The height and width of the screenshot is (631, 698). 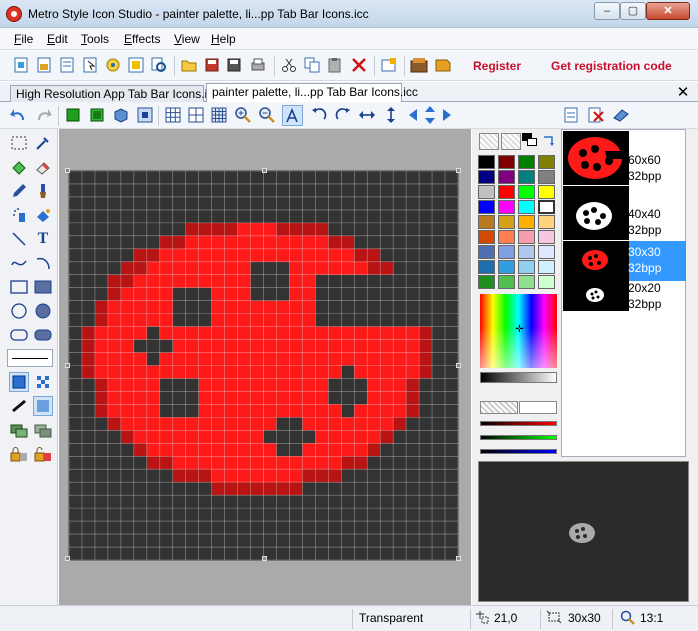 What do you see at coordinates (683, 92) in the screenshot?
I see `close-tab-icon: ✕` at bounding box center [683, 92].